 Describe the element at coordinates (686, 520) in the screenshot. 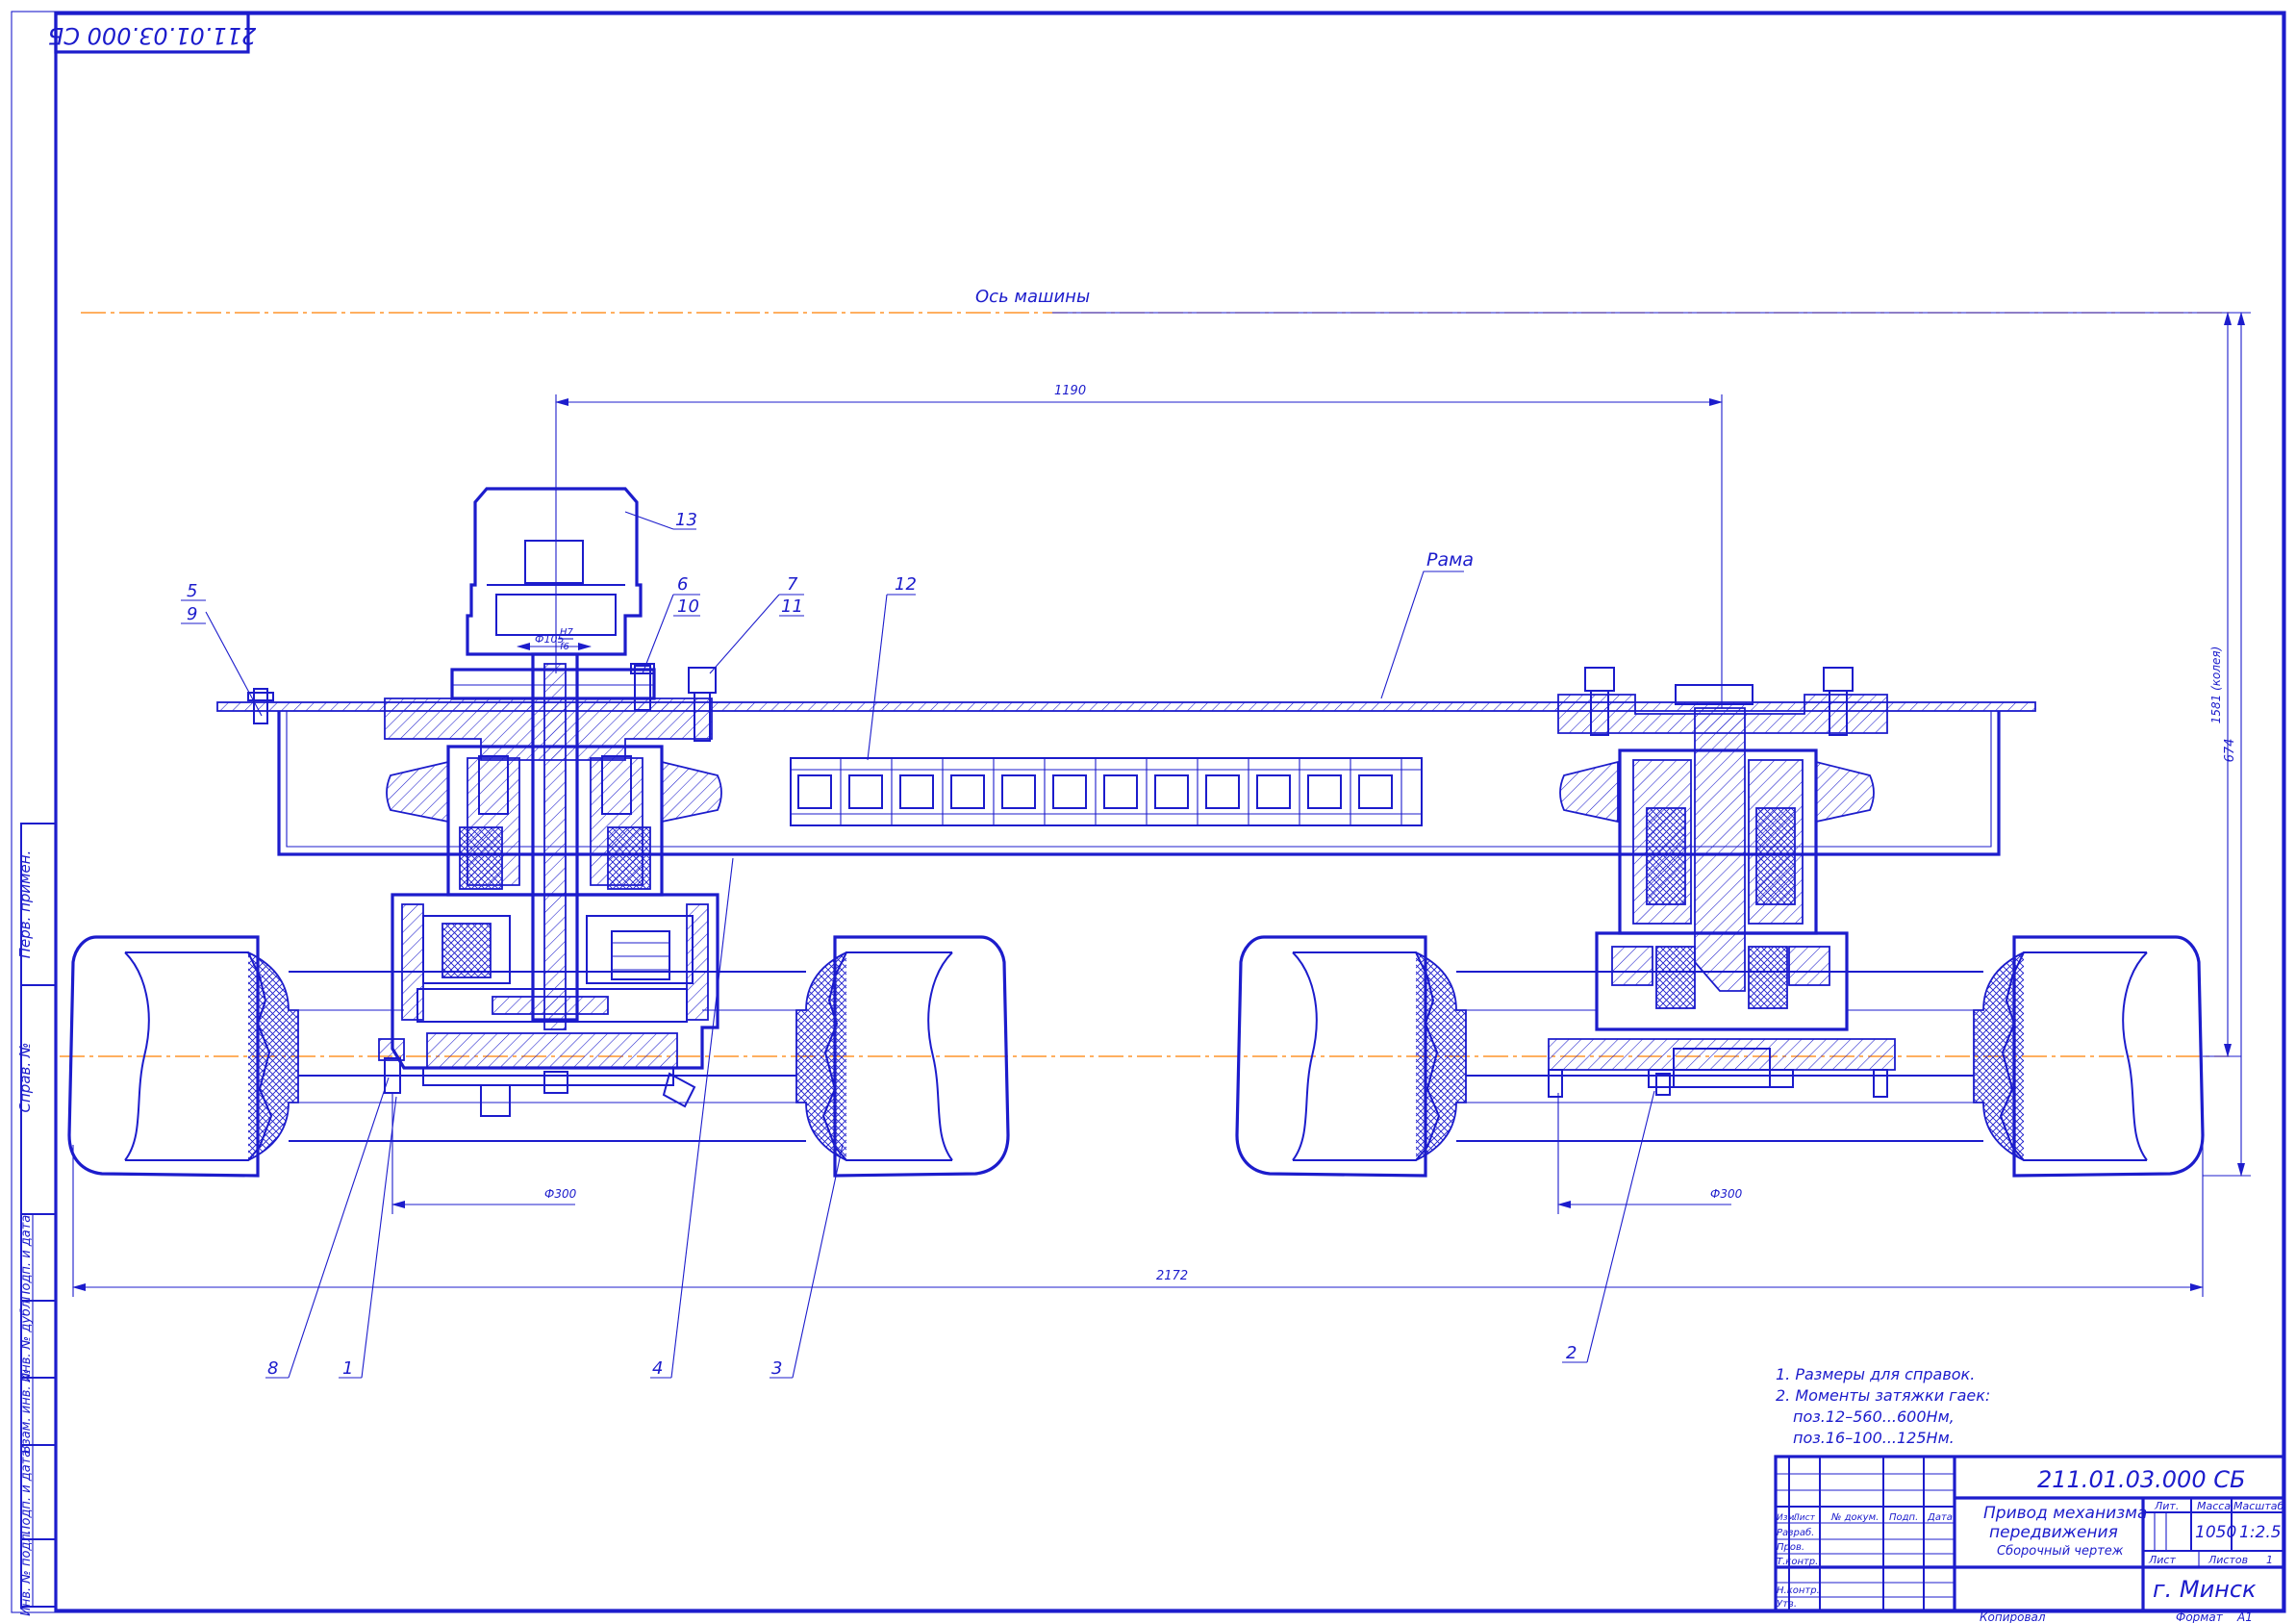

I see `pos-13: 13` at that location.